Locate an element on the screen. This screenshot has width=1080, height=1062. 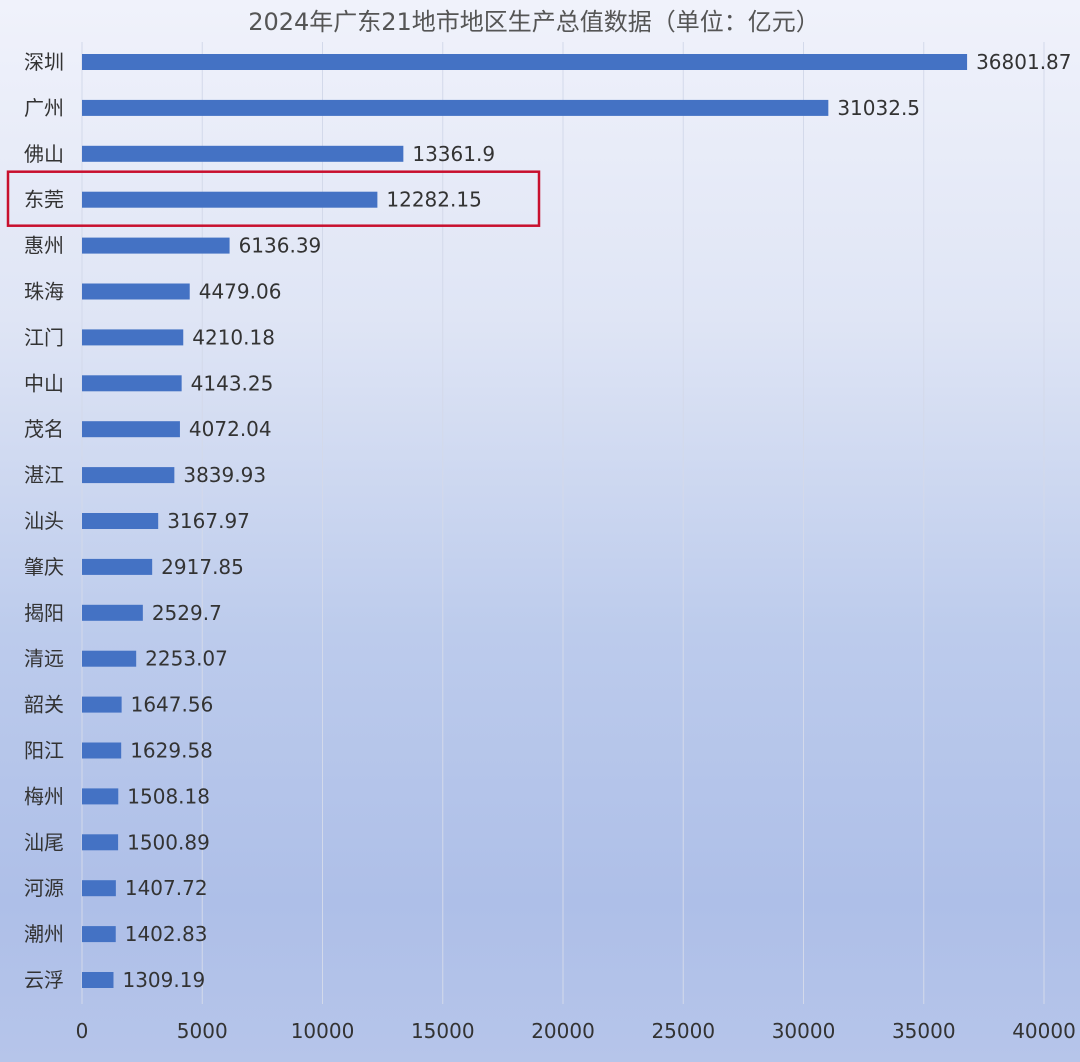
category-label: 广州 is located at coordinates (44, 108).